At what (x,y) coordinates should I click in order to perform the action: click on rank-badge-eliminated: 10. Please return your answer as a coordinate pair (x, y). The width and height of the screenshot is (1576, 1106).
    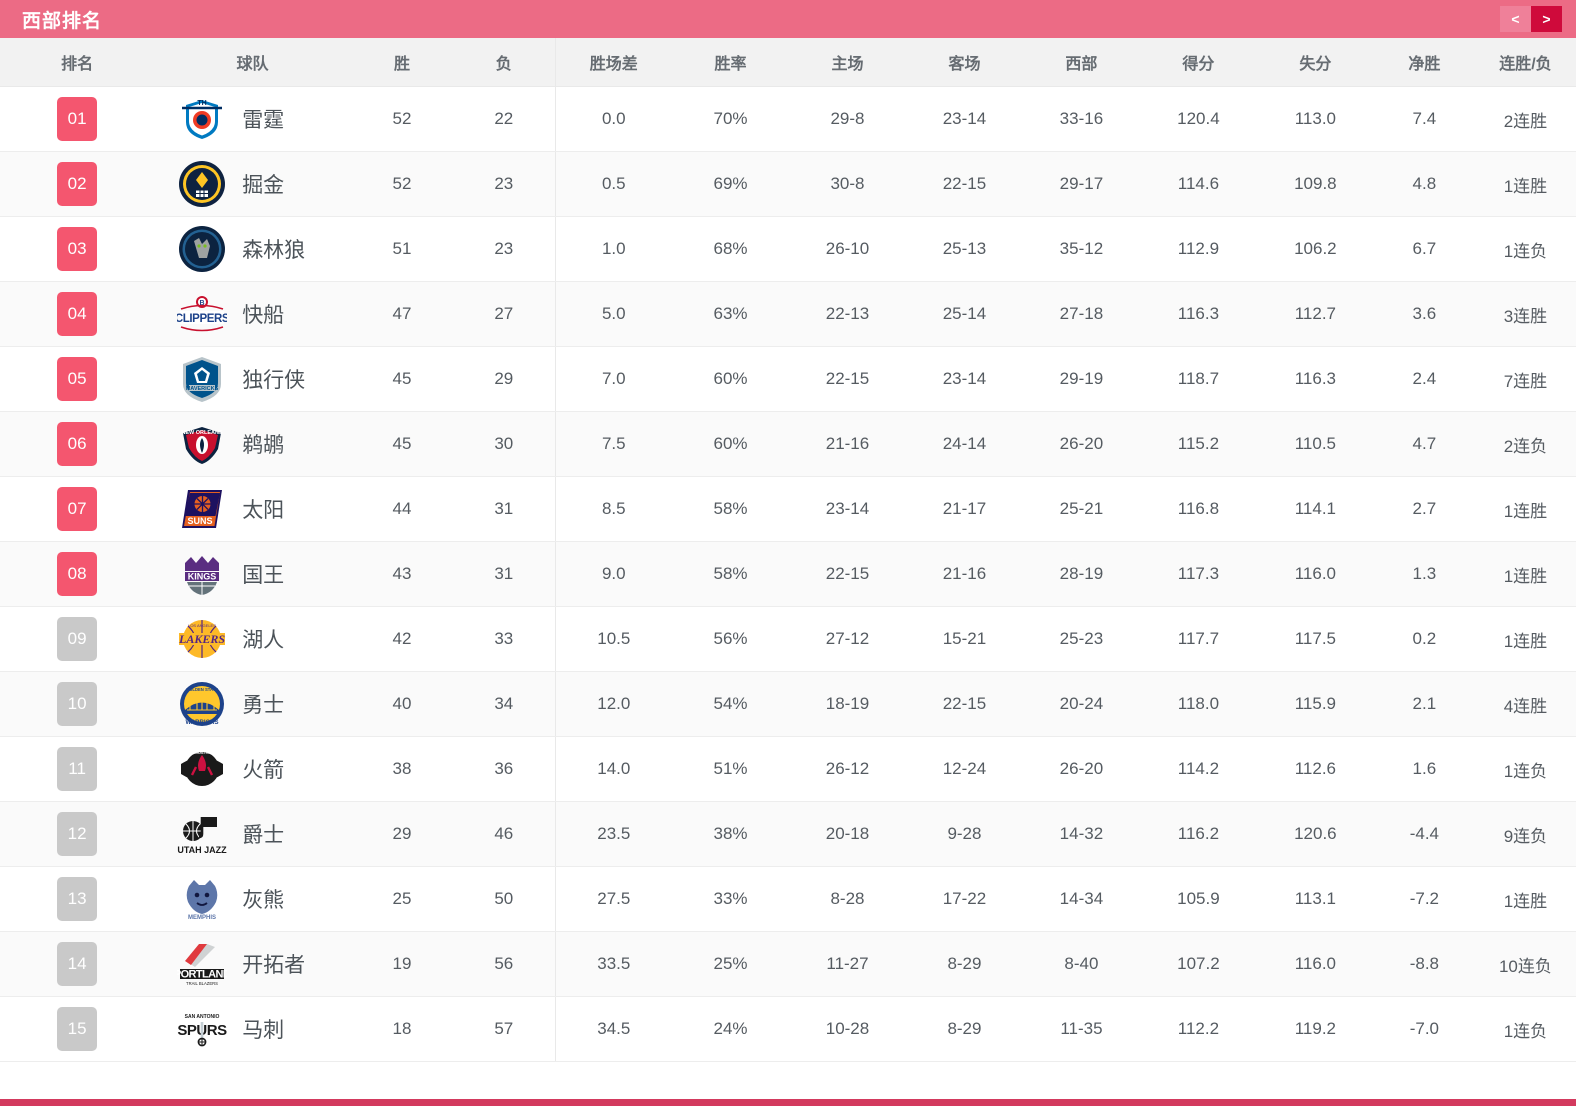
    Looking at the image, I should click on (77, 704).